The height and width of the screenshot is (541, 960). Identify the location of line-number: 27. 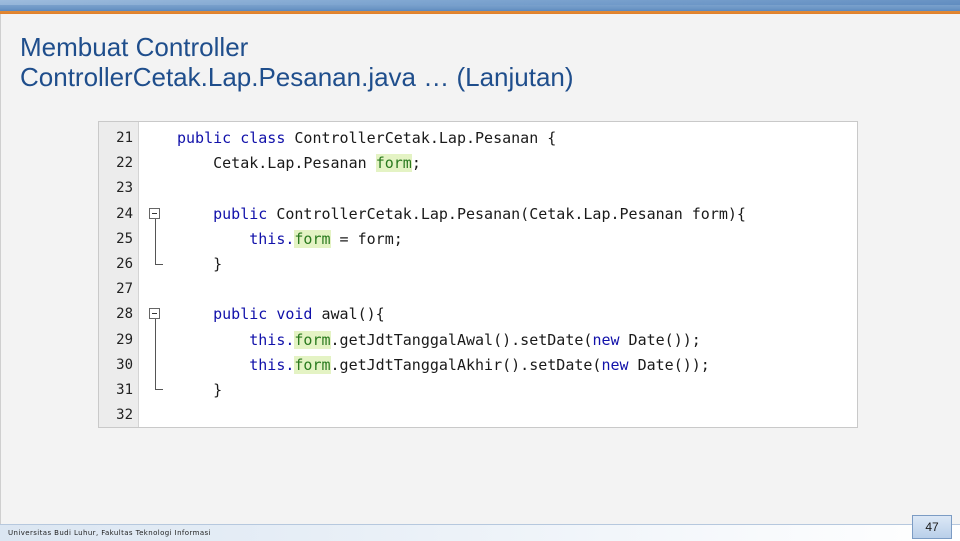
(124, 289).